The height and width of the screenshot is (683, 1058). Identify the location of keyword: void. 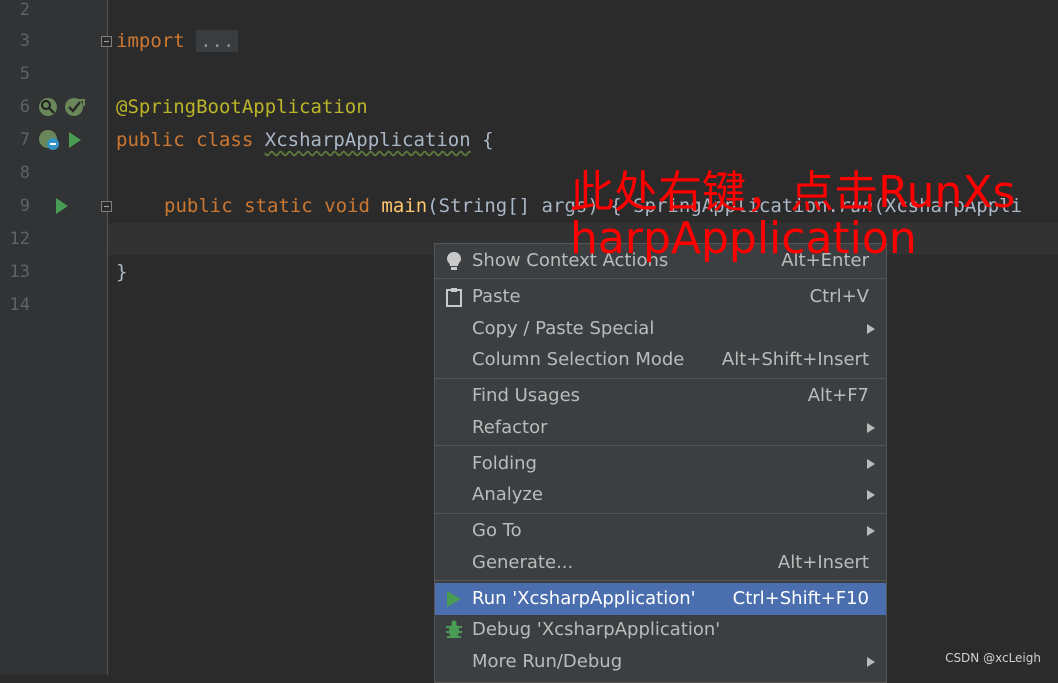
(347, 206).